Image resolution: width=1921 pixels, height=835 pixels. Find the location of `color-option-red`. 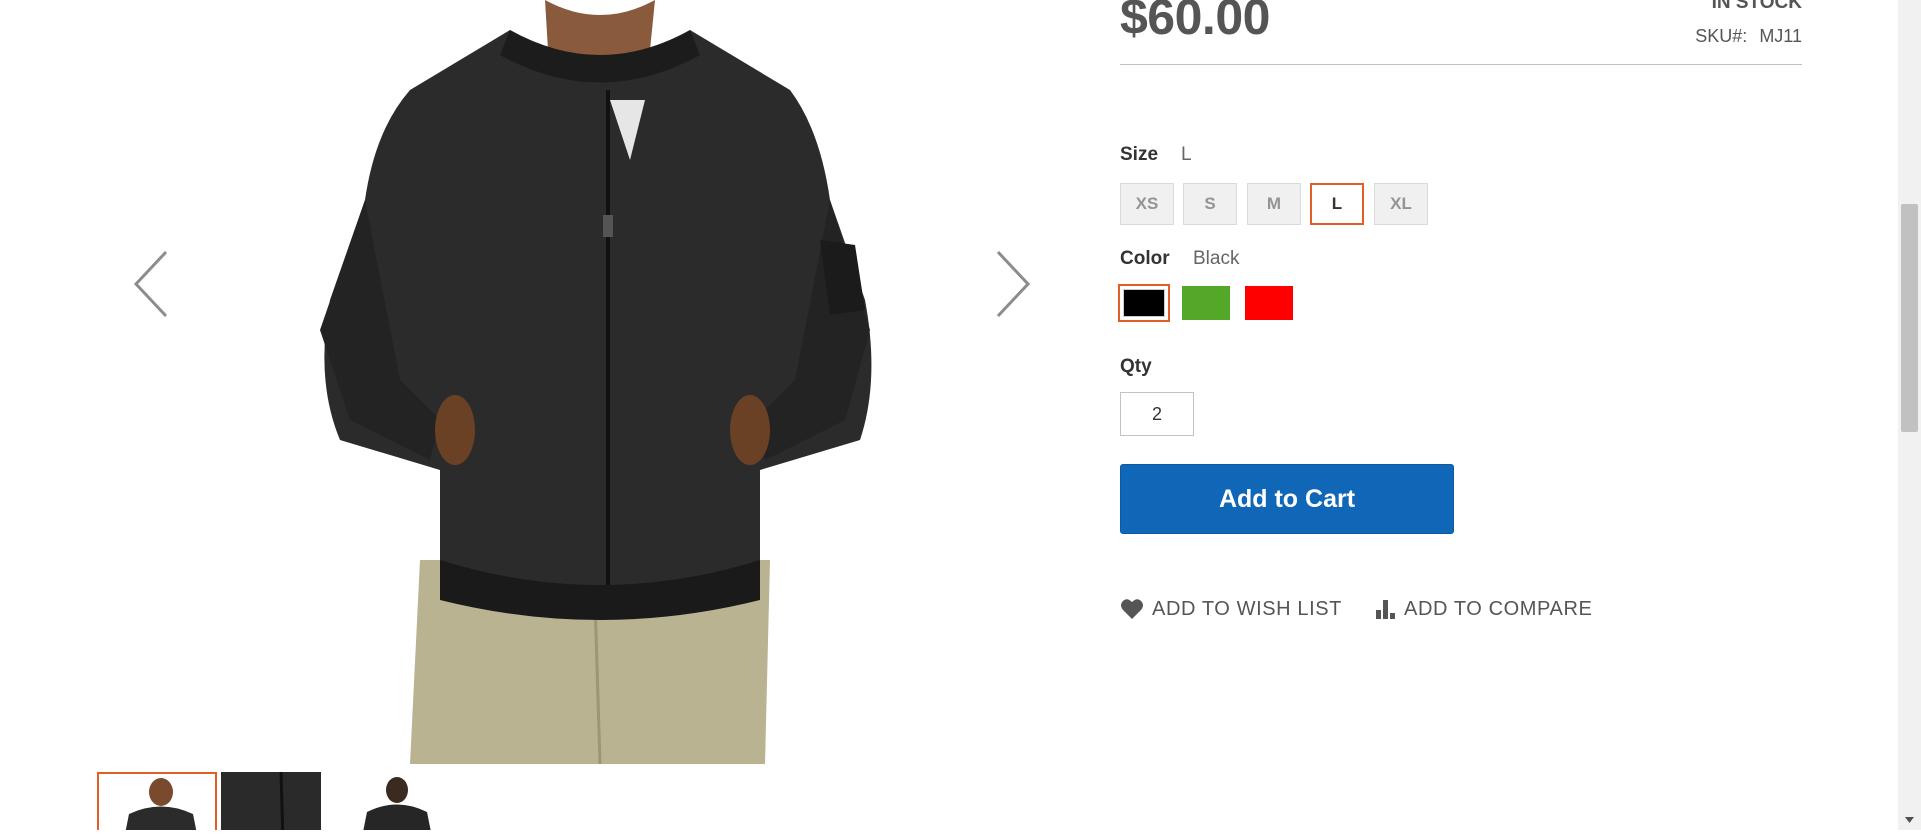

color-option-red is located at coordinates (1269, 303).